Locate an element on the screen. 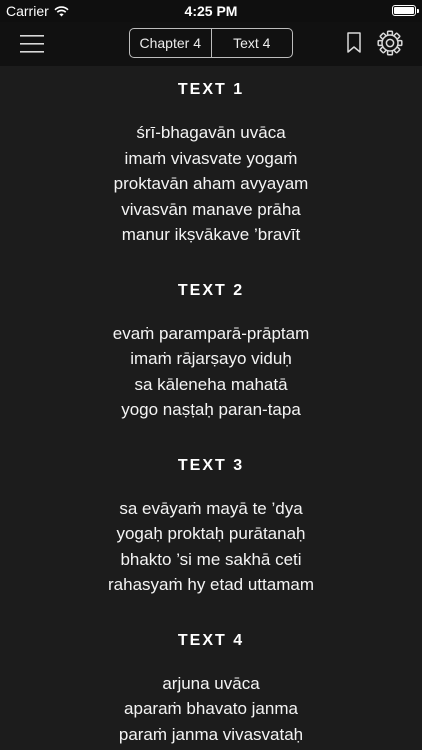  verse-line: aparaṁ bhavato janma is located at coordinates (211, 708).